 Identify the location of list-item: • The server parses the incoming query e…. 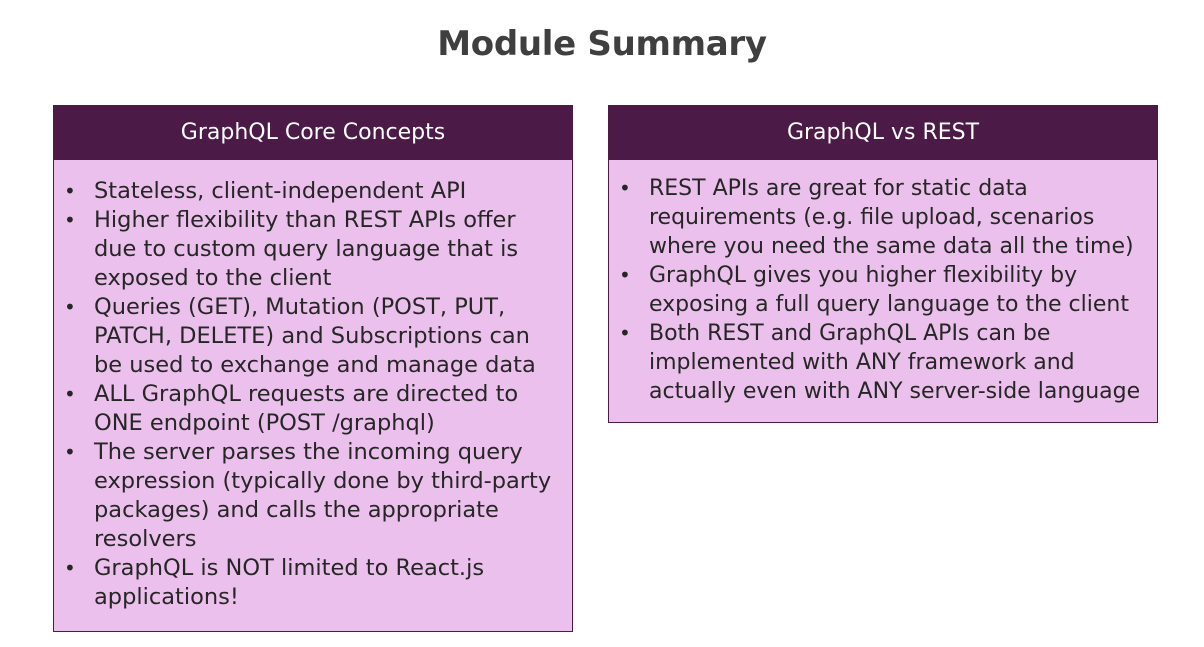
(313, 496).